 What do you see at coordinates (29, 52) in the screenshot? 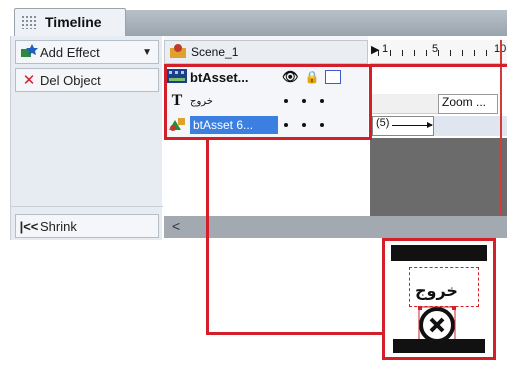
I see `add-effect-icon` at bounding box center [29, 52].